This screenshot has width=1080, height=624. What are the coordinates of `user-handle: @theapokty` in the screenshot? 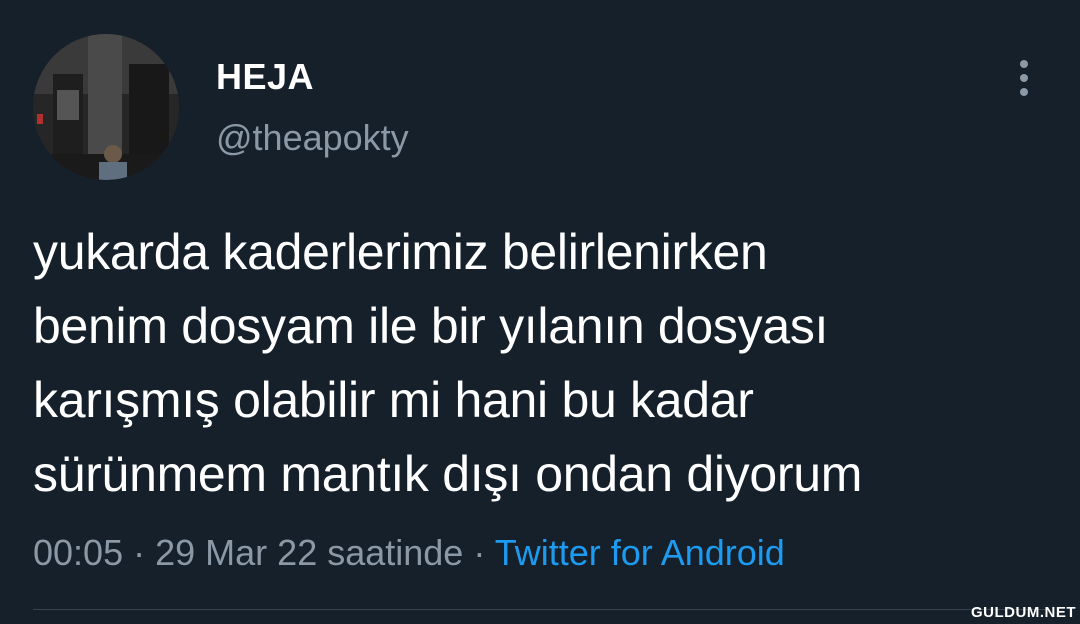 It's located at (312, 138).